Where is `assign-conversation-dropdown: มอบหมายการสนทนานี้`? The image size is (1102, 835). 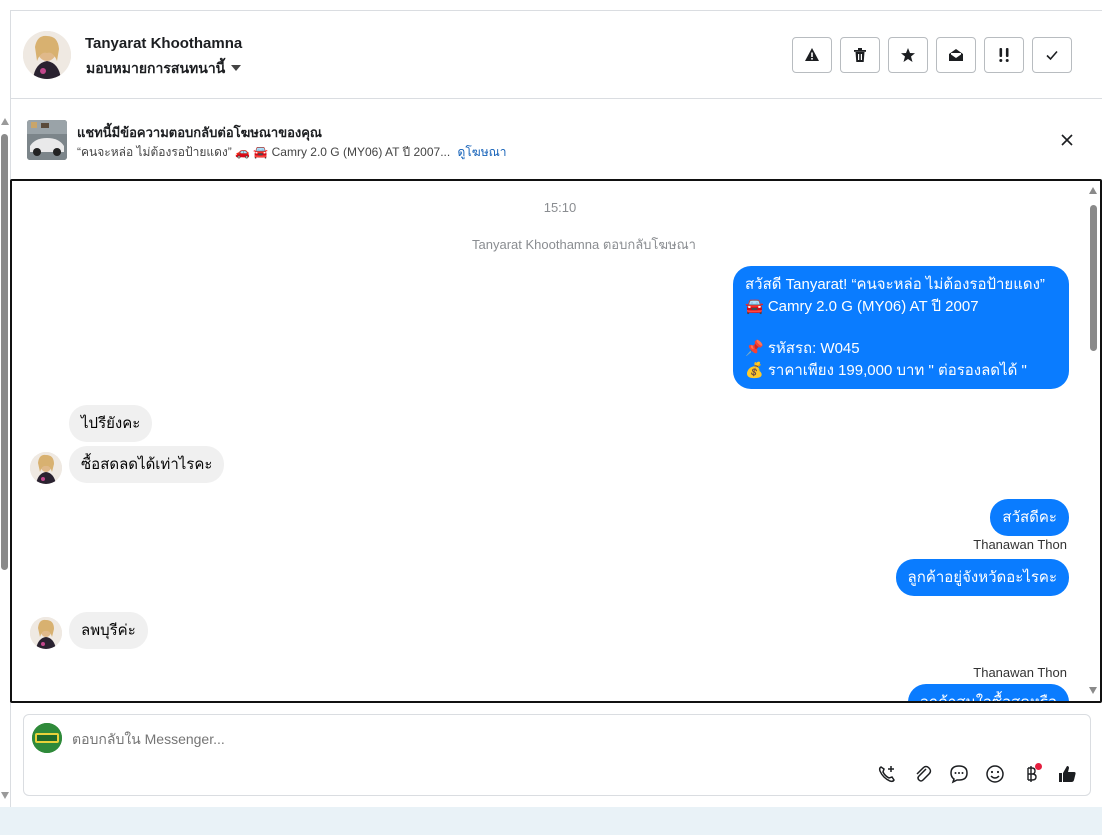
assign-conversation-dropdown: มอบหมายการสนทนานี้ is located at coordinates (164, 69).